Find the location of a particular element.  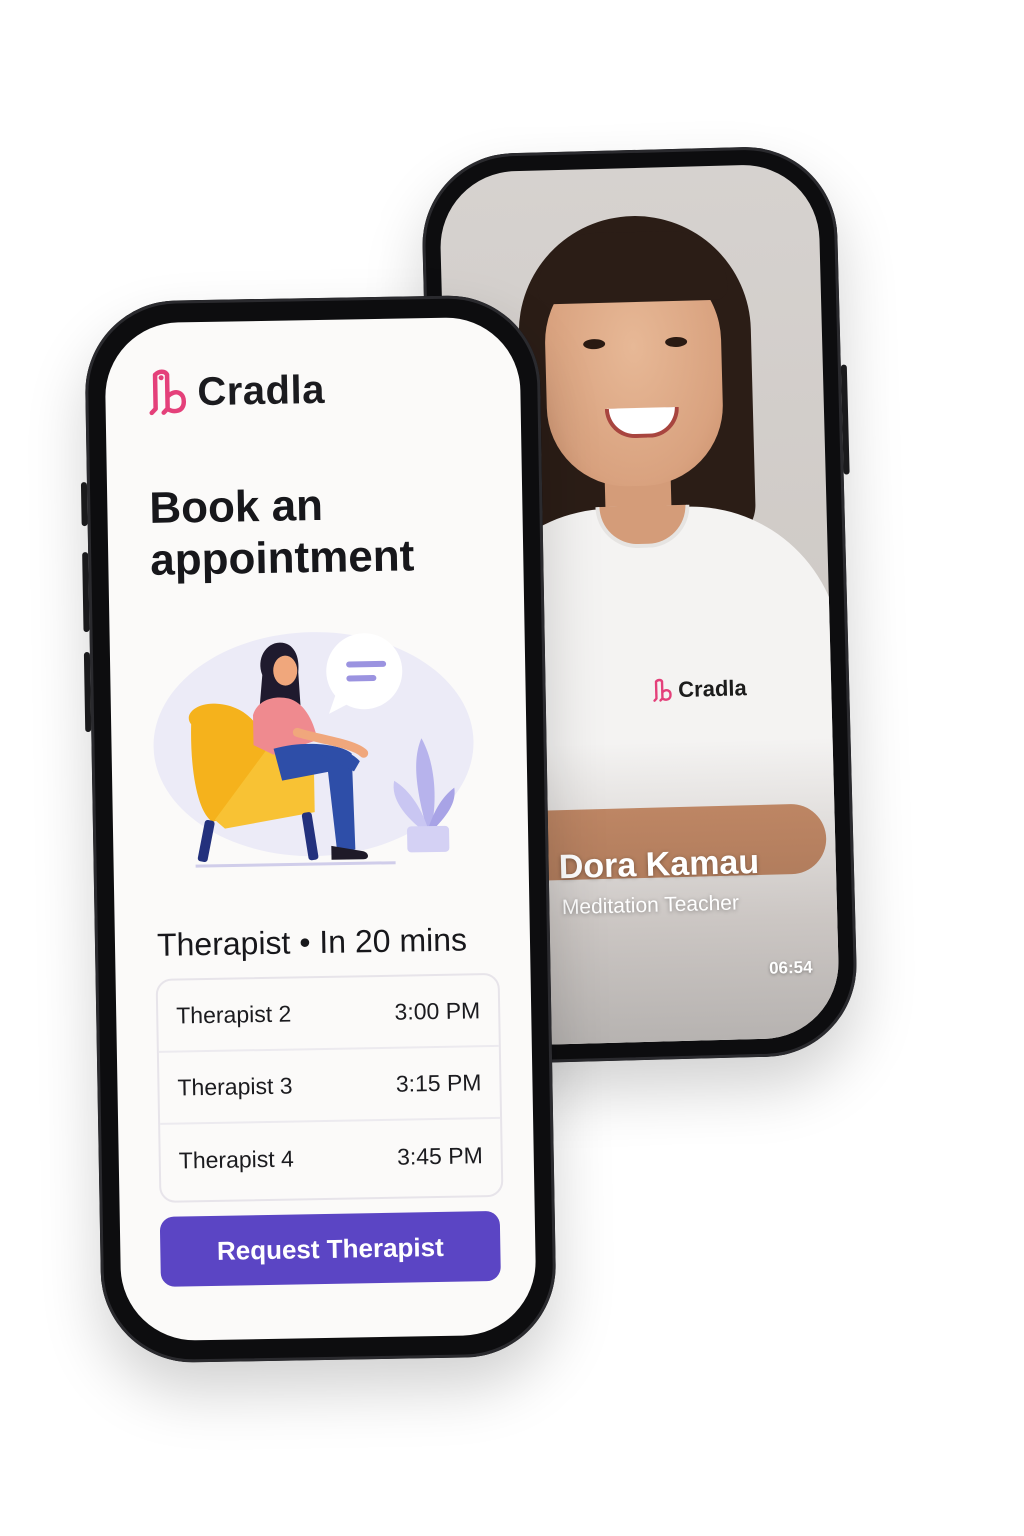

slot-row: Therapist 3 3:15 PM is located at coordinates (329, 1085).